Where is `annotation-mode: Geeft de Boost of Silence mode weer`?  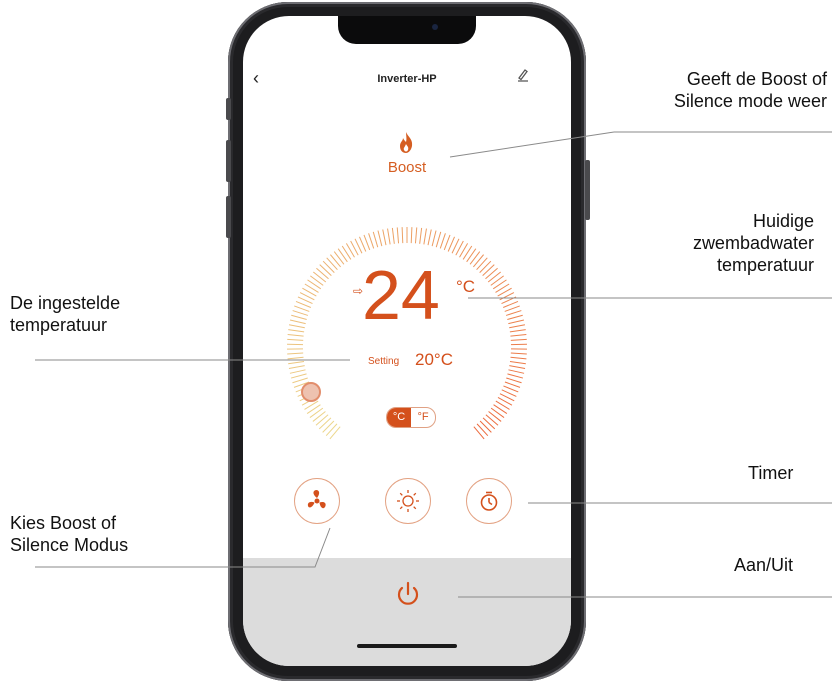 annotation-mode: Geeft de Boost of Silence mode weer is located at coordinates (750, 90).